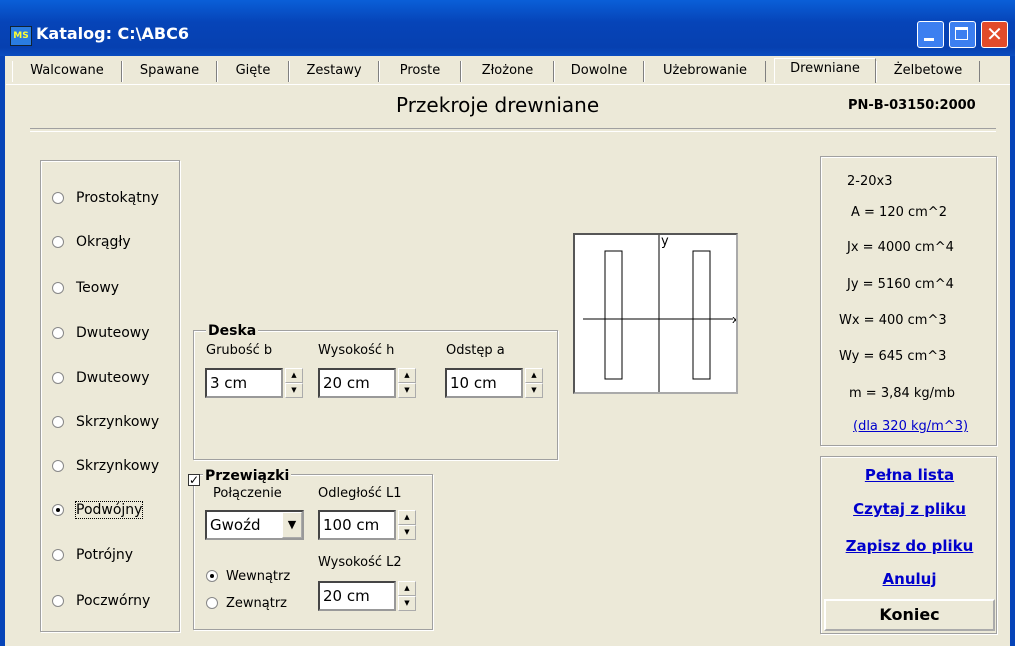 Image resolution: width=1015 pixels, height=646 pixels. I want to click on save-file-button: Zapisz do pliku, so click(909, 546).